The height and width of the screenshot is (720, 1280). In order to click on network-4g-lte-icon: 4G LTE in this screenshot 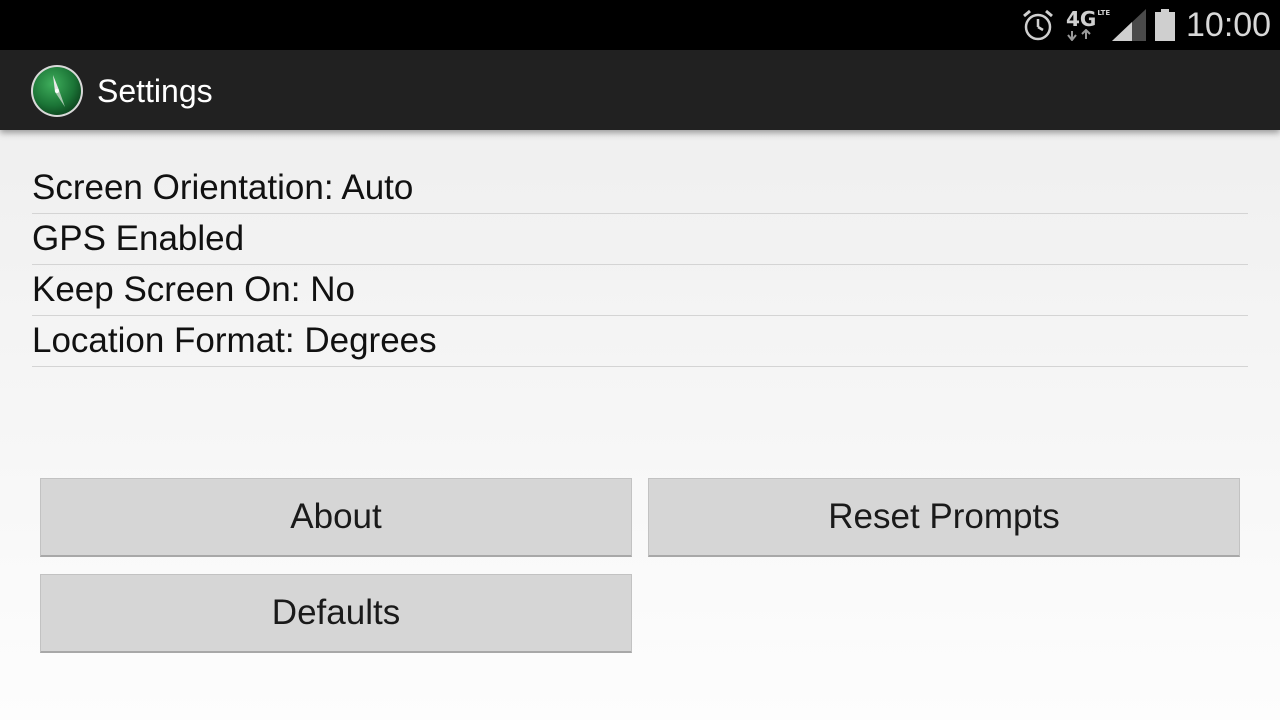, I will do `click(1090, 25)`.